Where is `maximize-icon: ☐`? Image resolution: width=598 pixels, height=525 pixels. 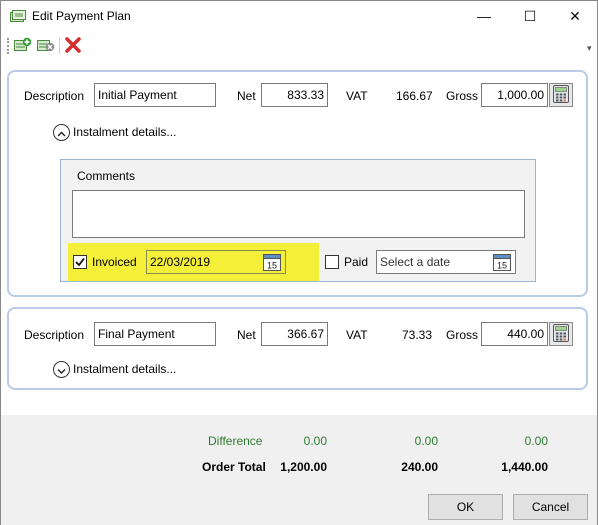 maximize-icon: ☐ is located at coordinates (530, 15).